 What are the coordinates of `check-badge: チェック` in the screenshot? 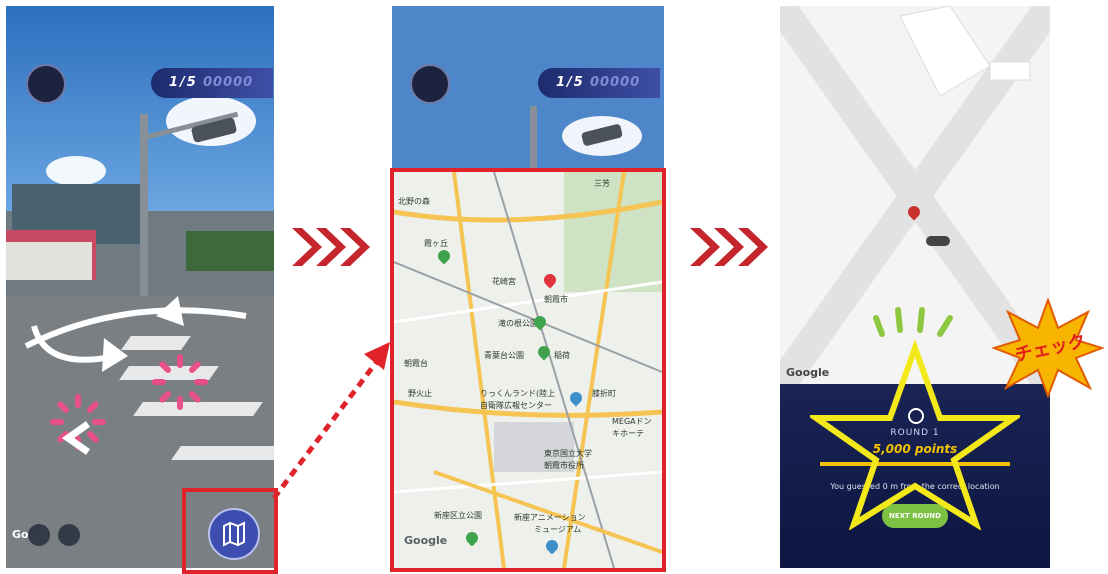 It's located at (1048, 348).